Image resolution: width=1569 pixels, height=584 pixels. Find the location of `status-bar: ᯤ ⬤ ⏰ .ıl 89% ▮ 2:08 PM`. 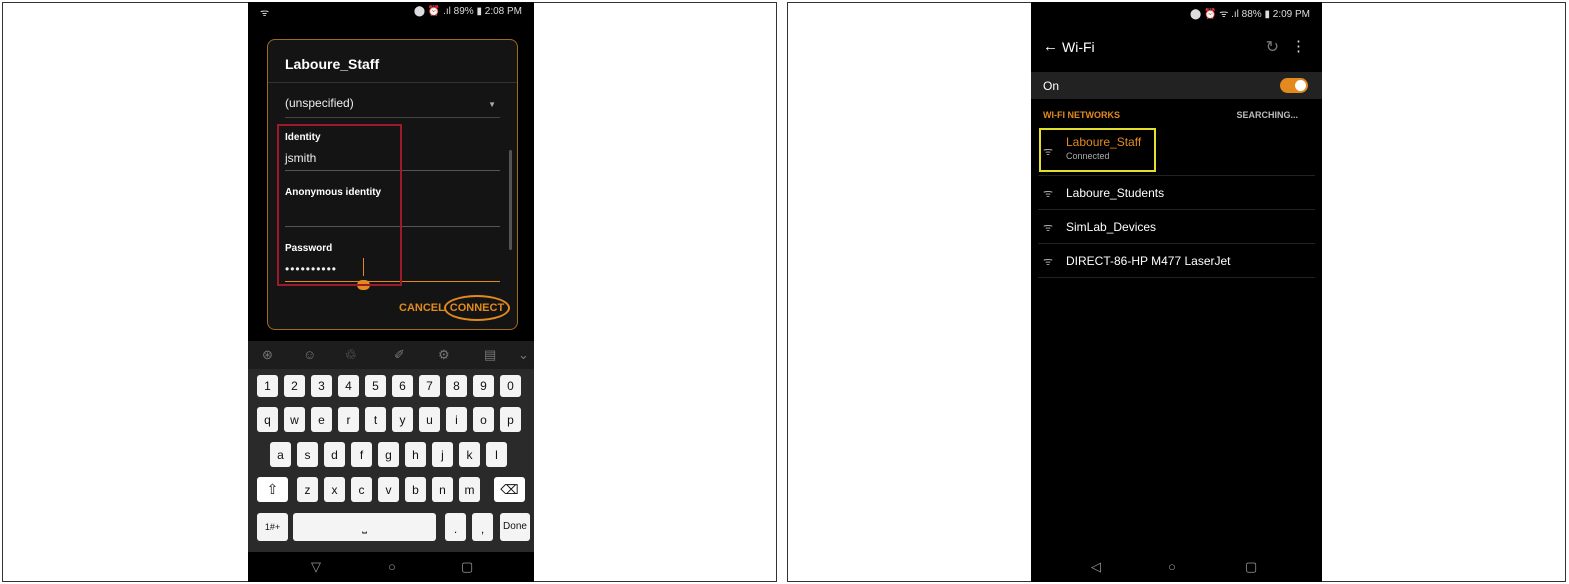

status-bar: ᯤ ⬤ ⏰ .ıl 89% ▮ 2:08 PM is located at coordinates (391, 11).